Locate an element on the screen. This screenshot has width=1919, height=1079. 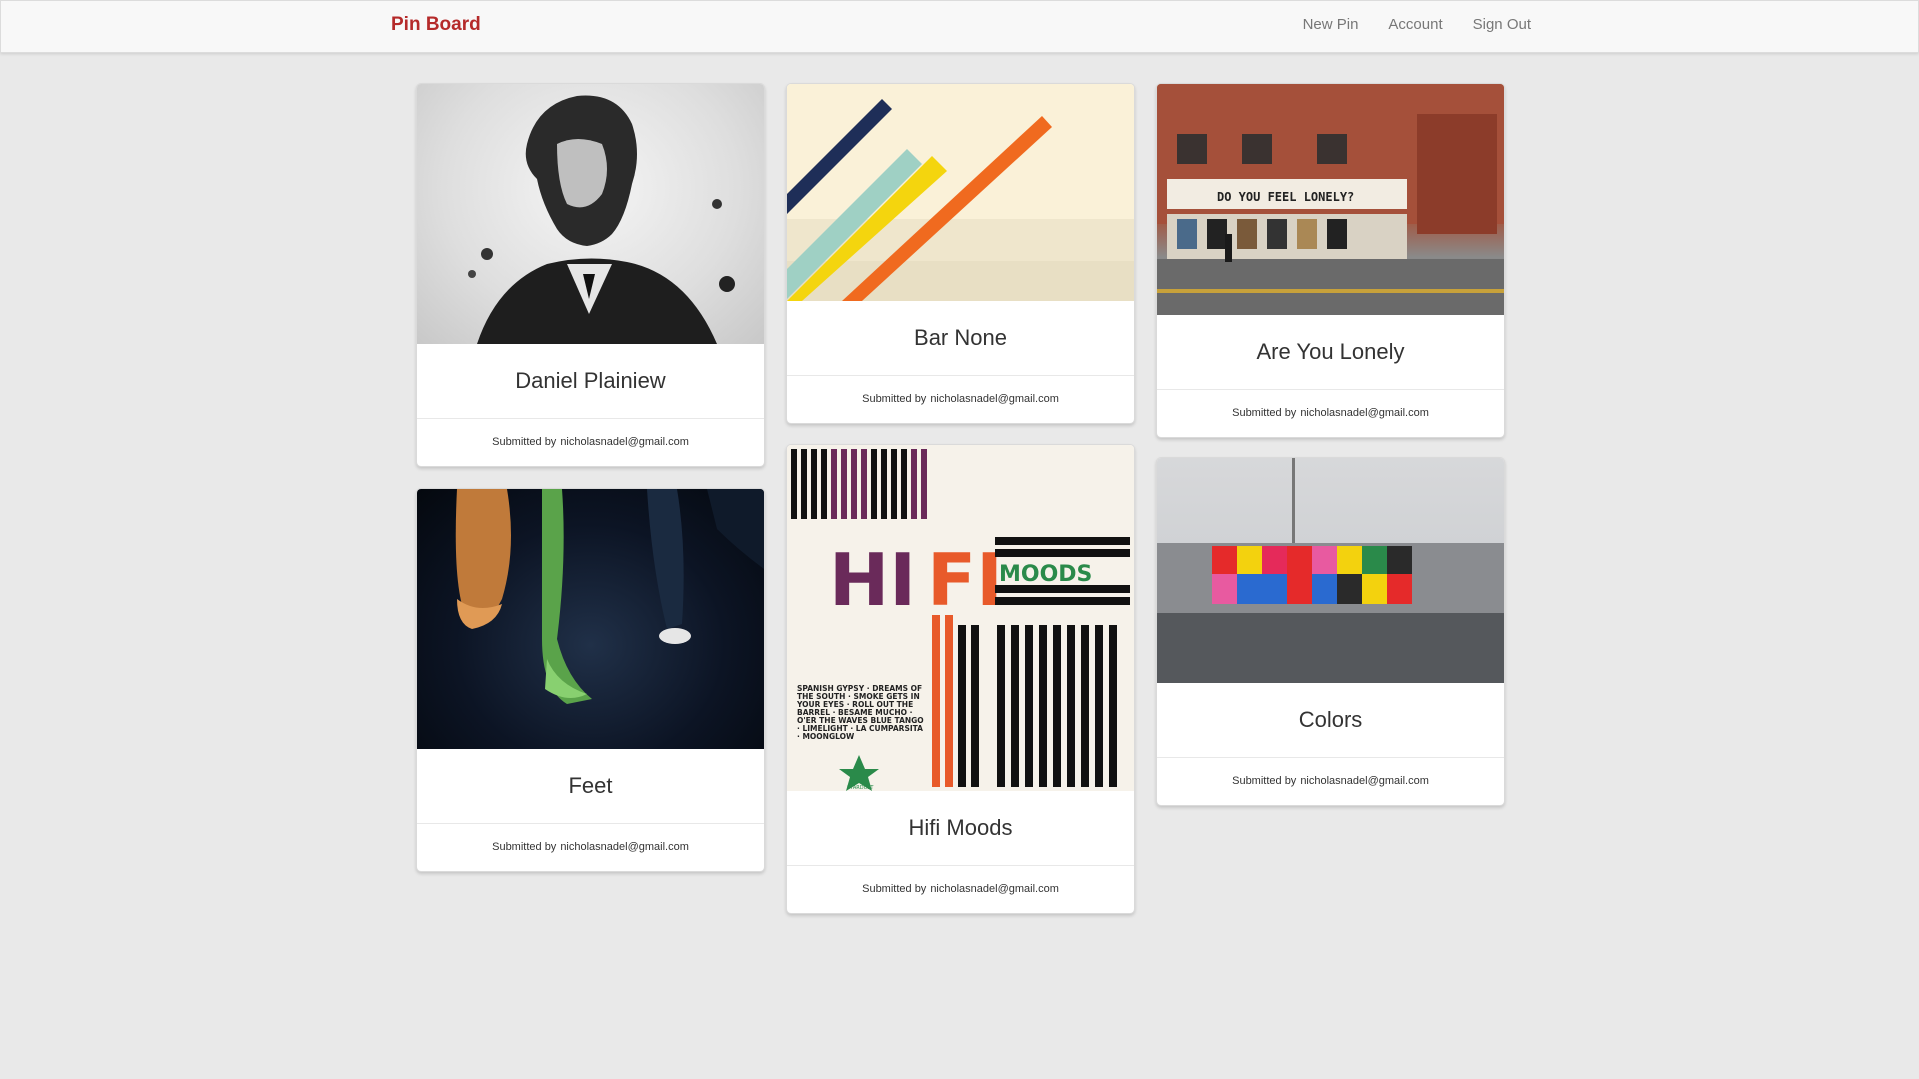
hifi-word-1: HI is located at coordinates (872, 580).